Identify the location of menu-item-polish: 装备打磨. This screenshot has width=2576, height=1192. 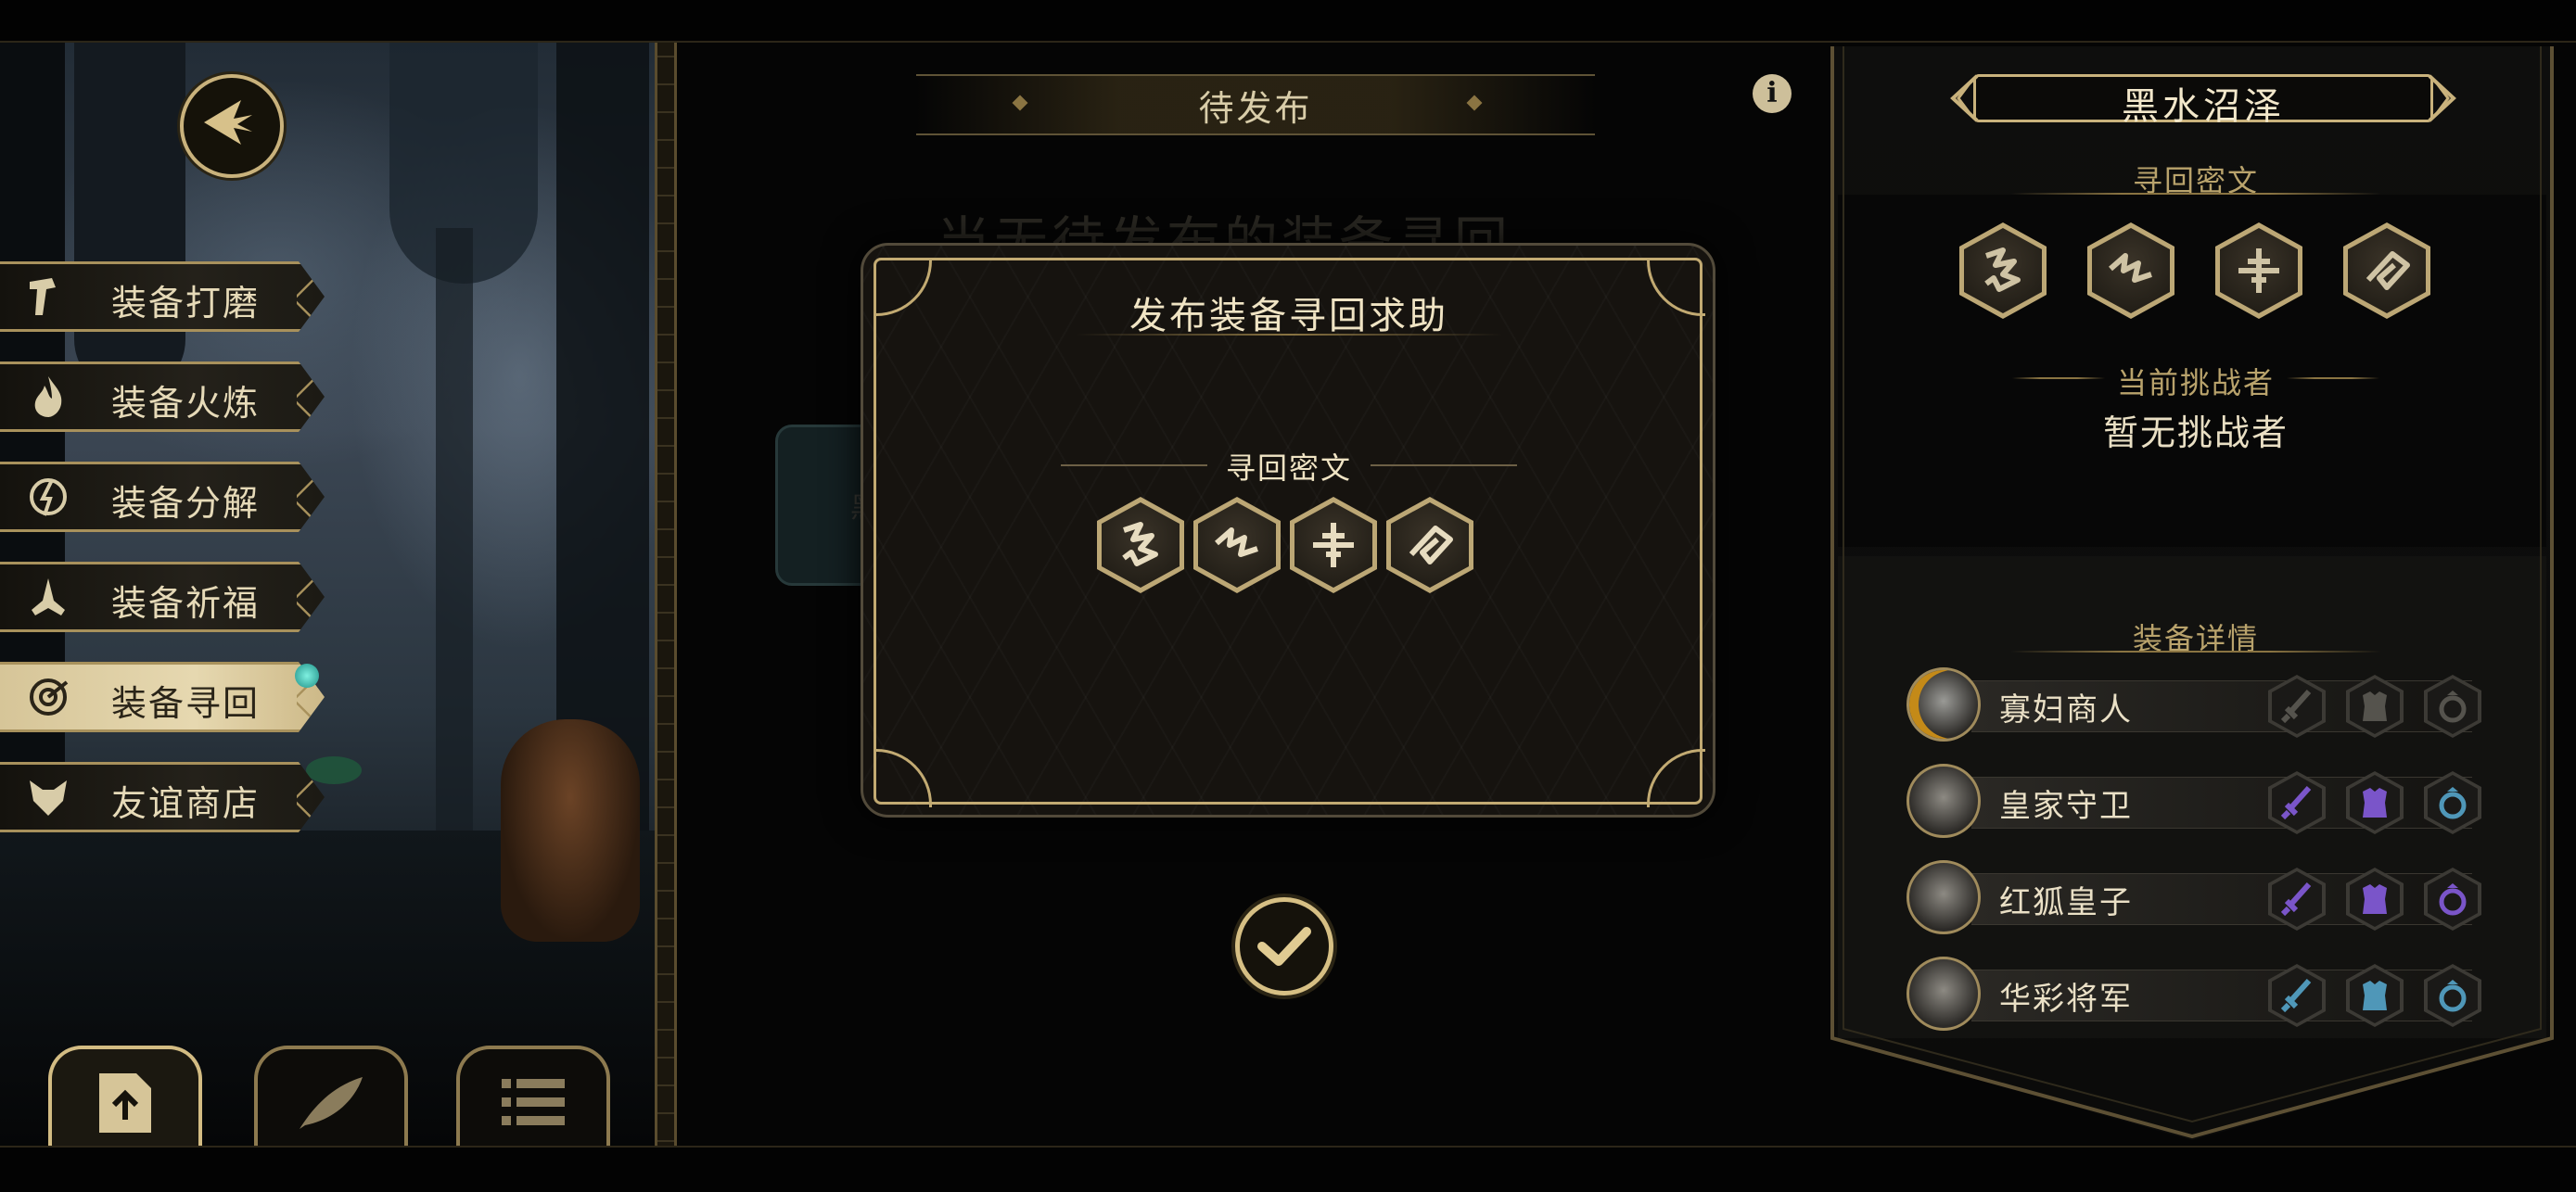
(162, 296).